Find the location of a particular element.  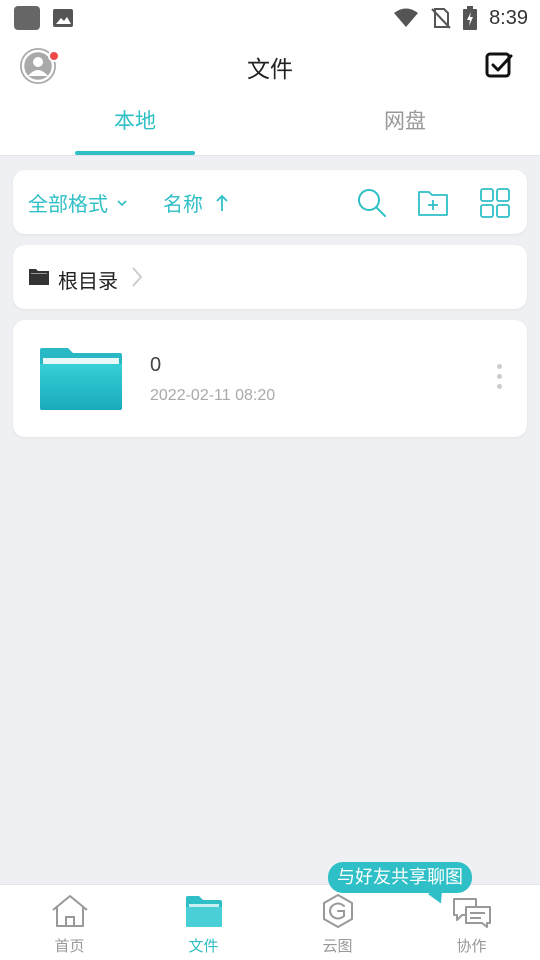

nav-files-label: 文件 is located at coordinates (203, 946).